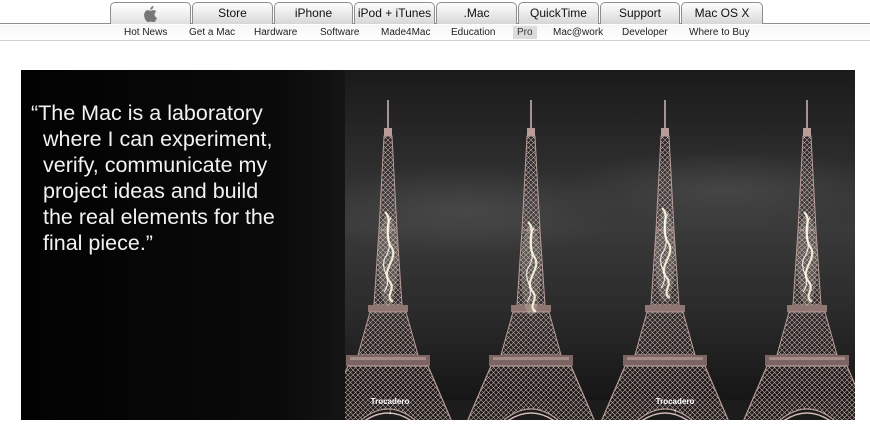  Describe the element at coordinates (147, 113) in the screenshot. I see `quote-line: “The Mac is a laboratory` at that location.